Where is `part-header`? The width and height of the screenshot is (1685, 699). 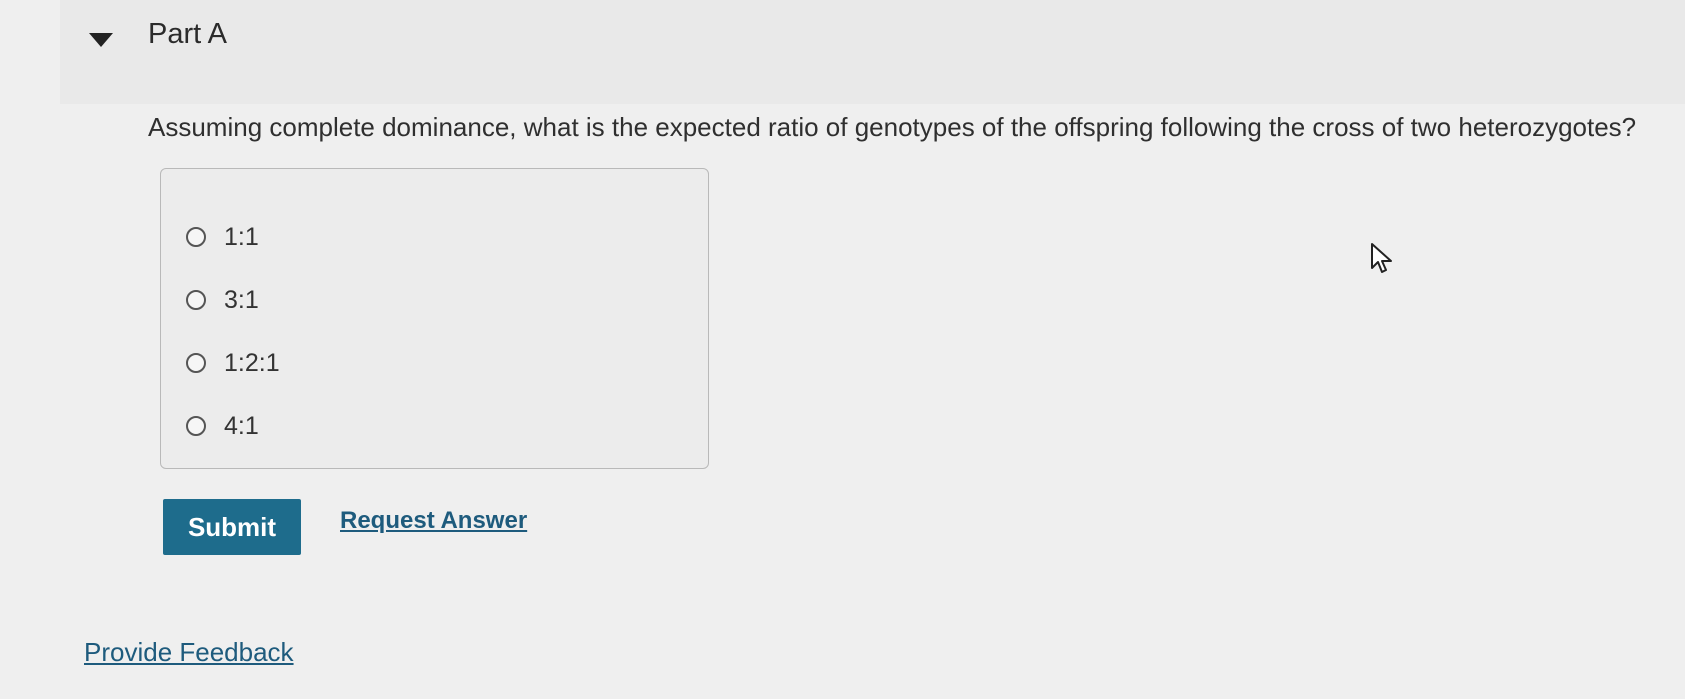 part-header is located at coordinates (872, 52).